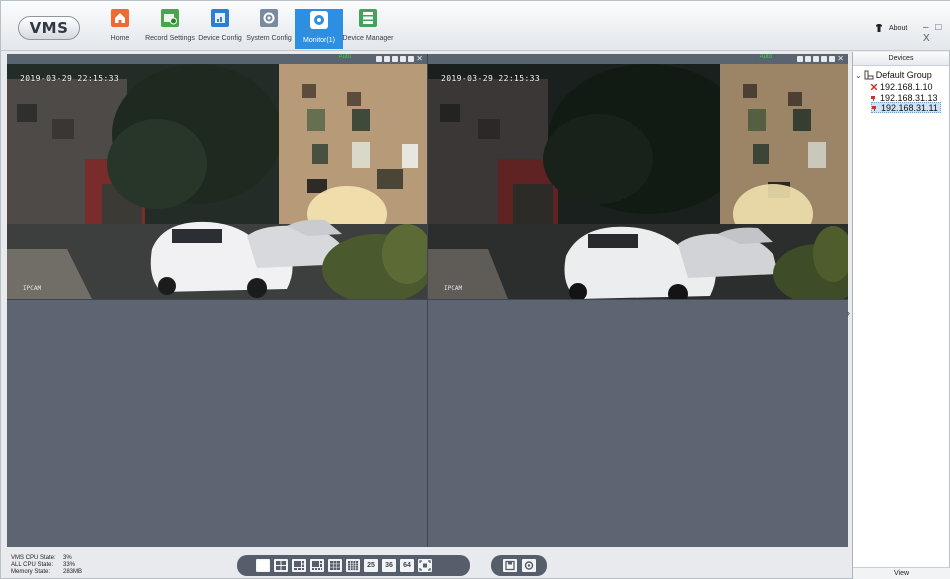  What do you see at coordinates (170, 18) in the screenshot?
I see `record-settings-icon` at bounding box center [170, 18].